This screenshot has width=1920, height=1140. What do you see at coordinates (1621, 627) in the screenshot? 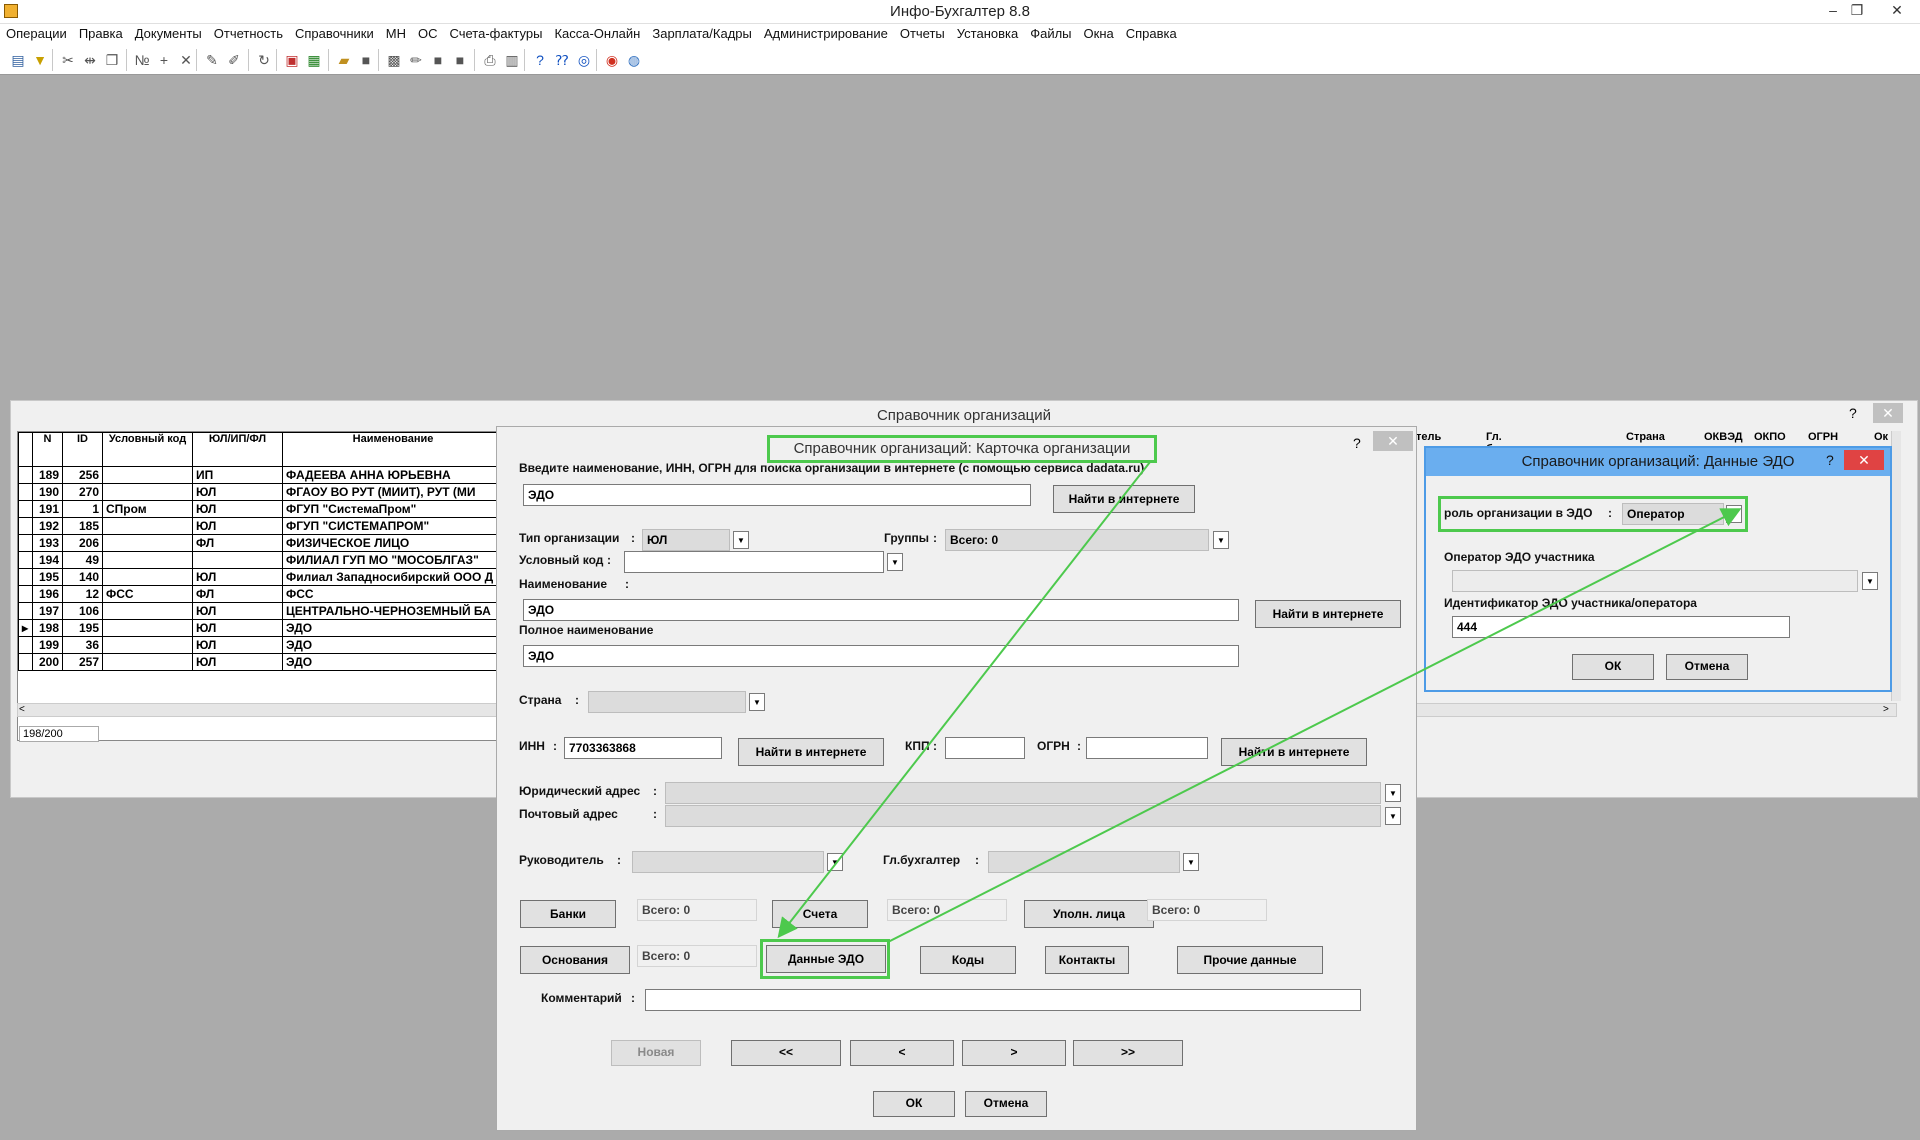
I see `edo-id-input: 444` at bounding box center [1621, 627].